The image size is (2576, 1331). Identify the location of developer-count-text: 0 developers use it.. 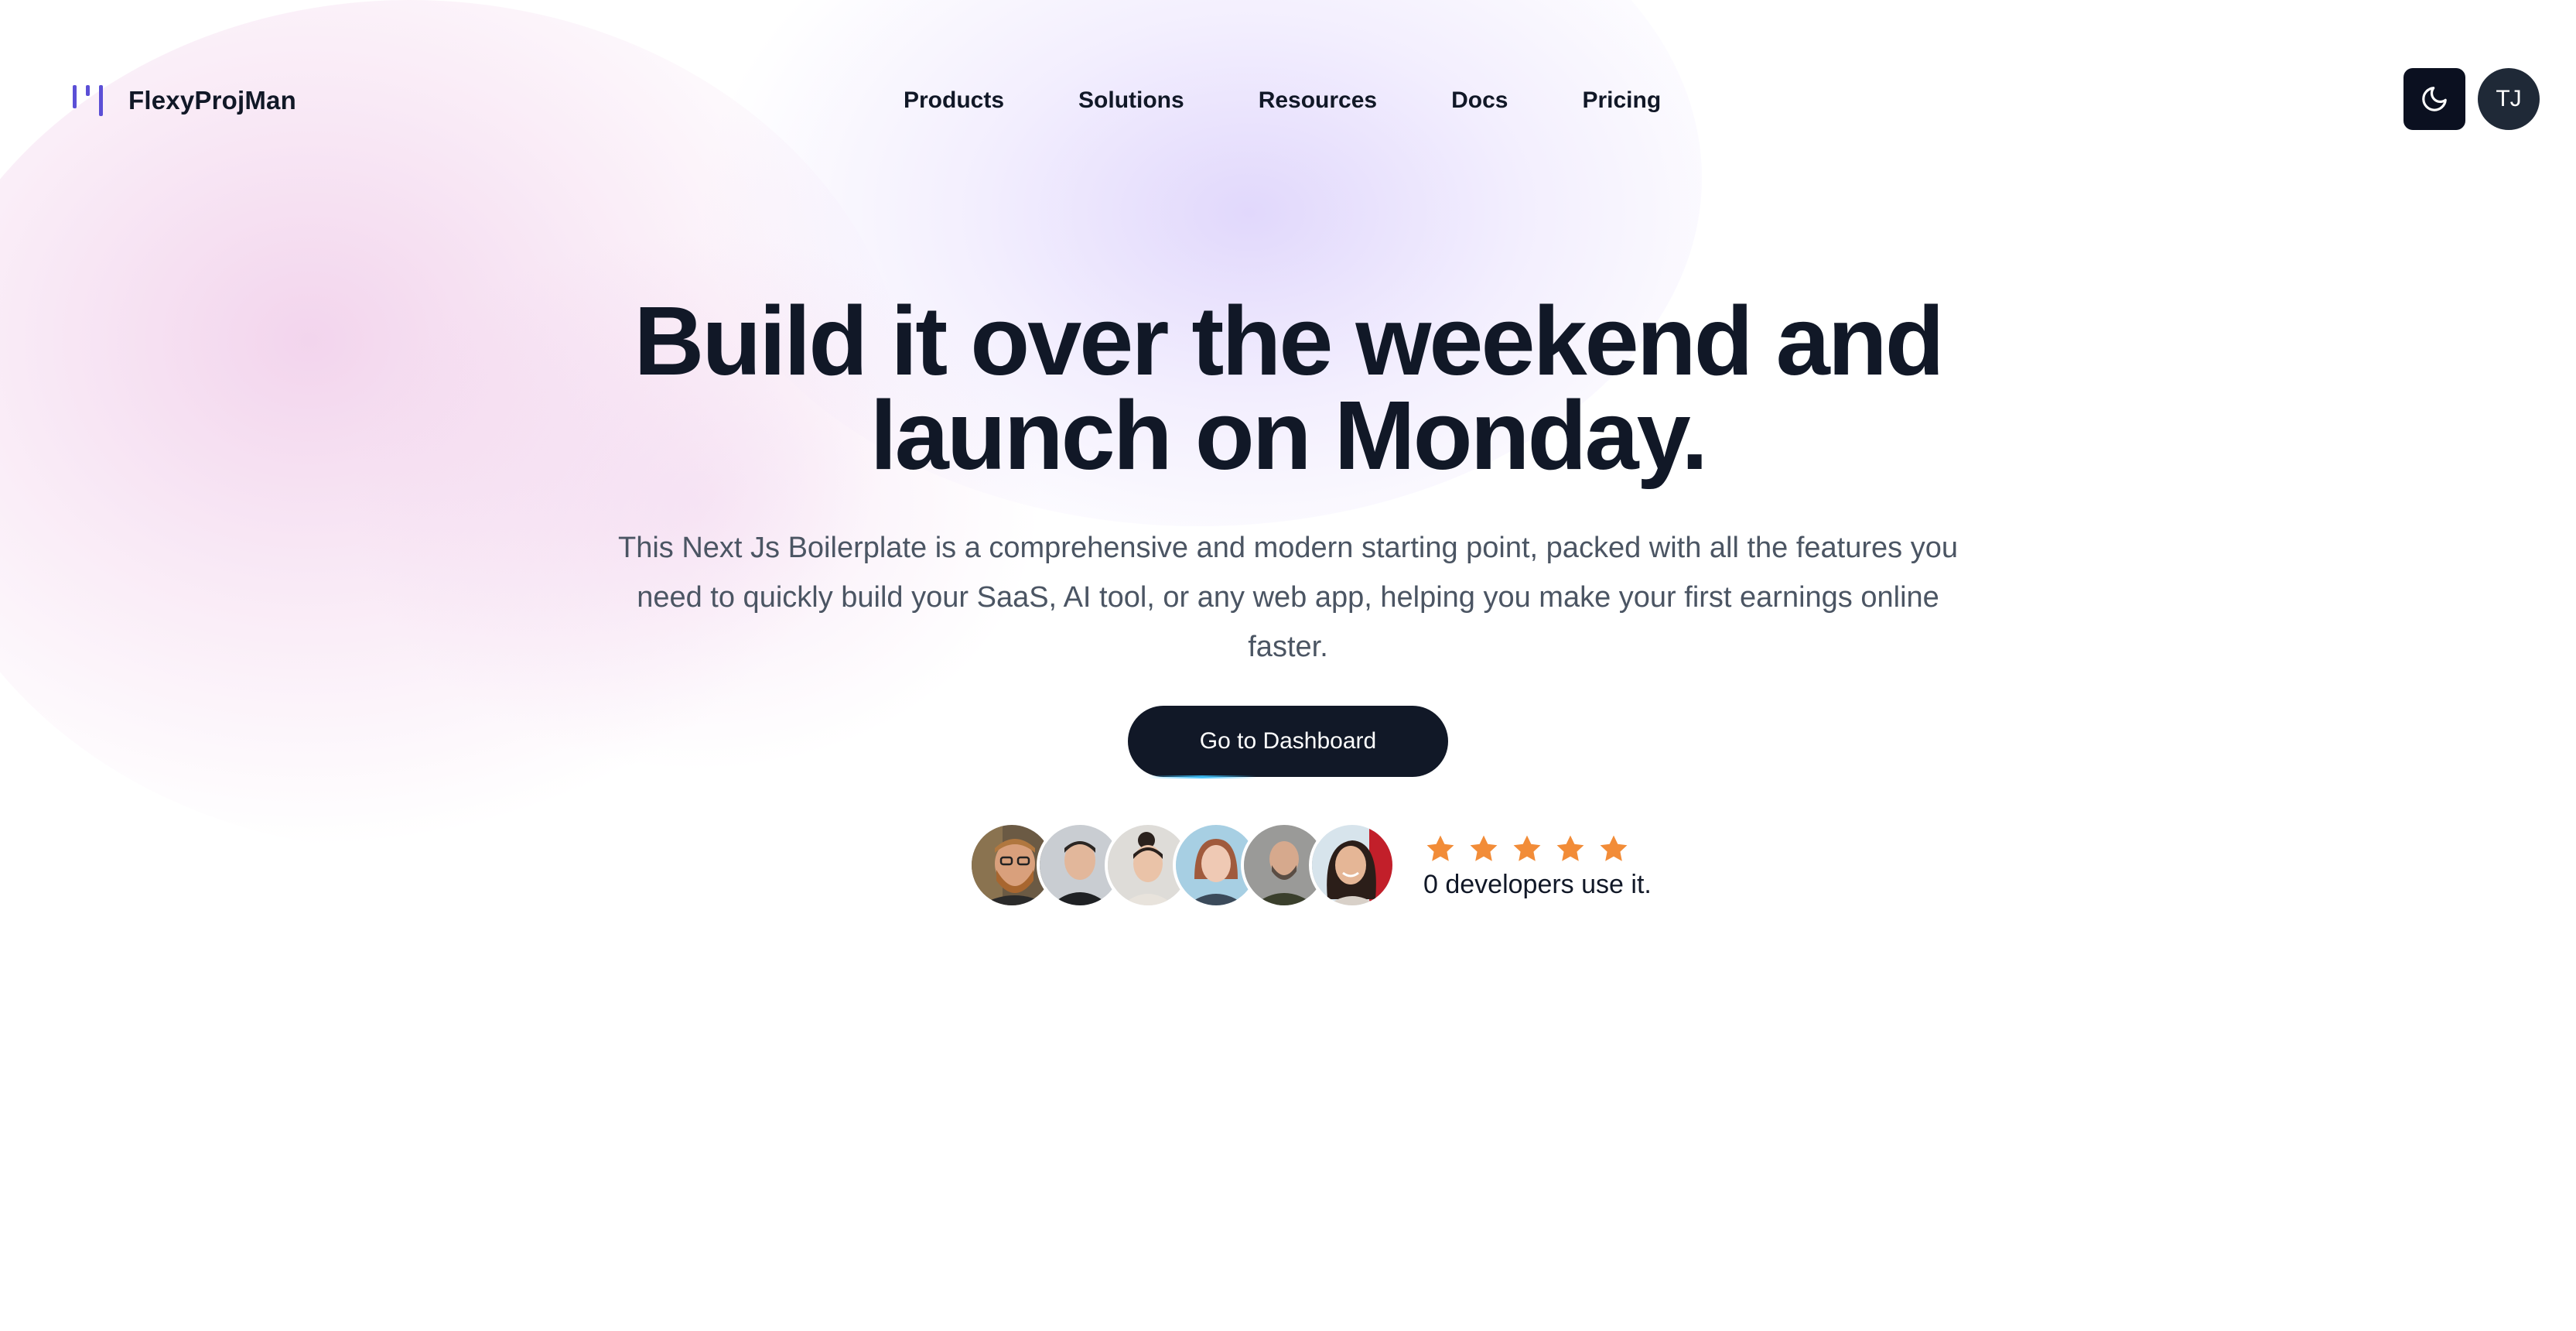
(1537, 884).